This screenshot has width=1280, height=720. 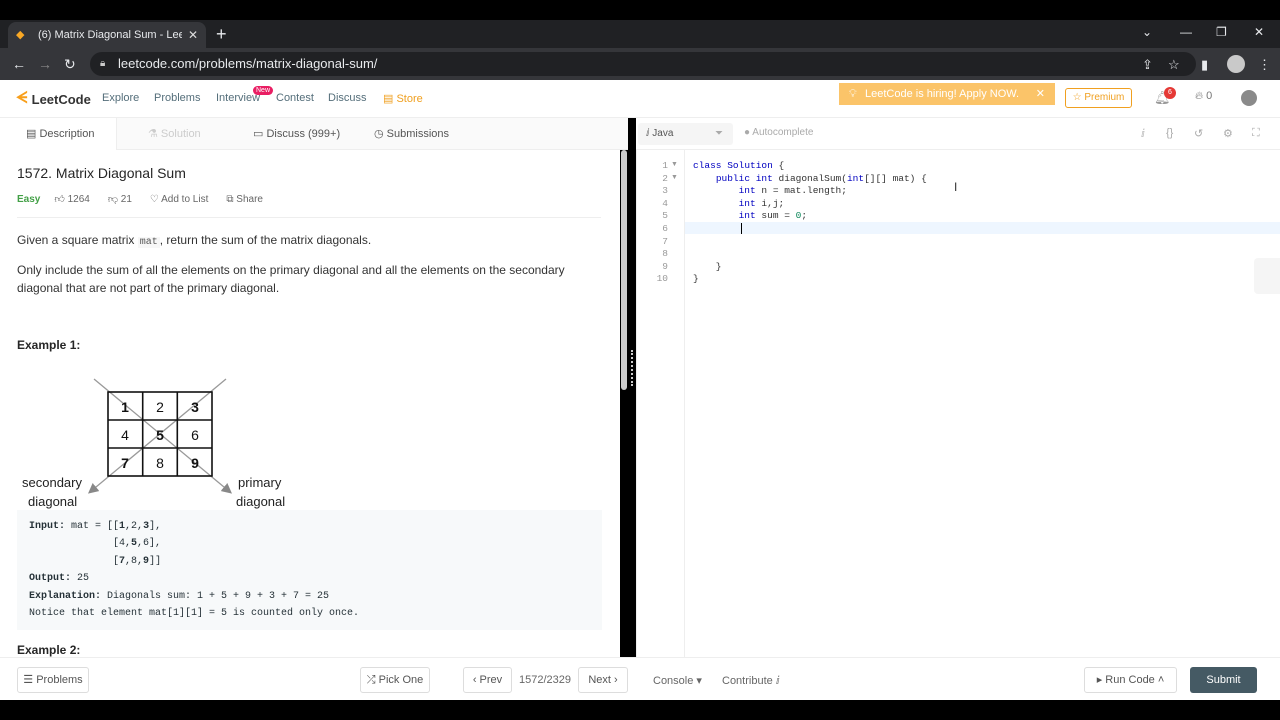 I want to click on contribute-label: Contribute, so click(x=747, y=681).